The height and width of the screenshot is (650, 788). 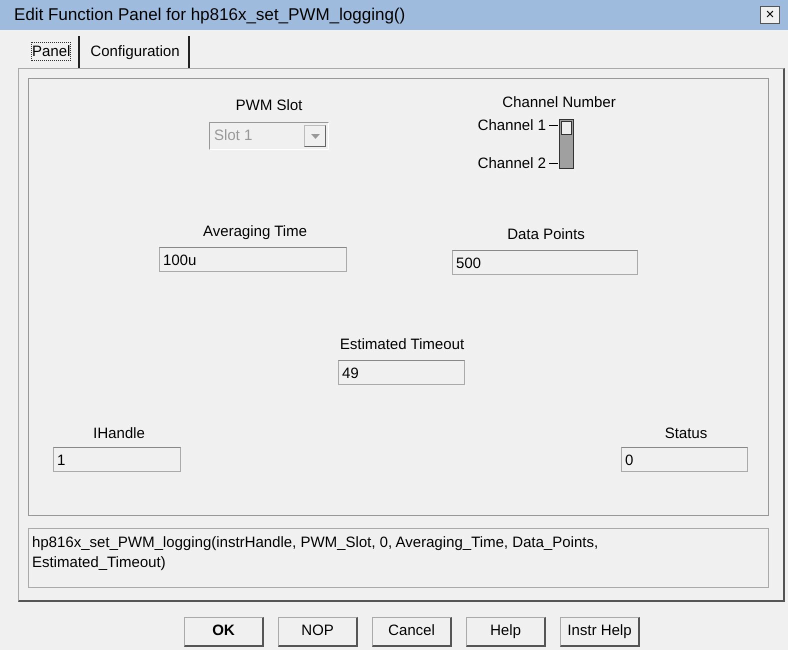 What do you see at coordinates (315, 136) in the screenshot?
I see `caret-icon` at bounding box center [315, 136].